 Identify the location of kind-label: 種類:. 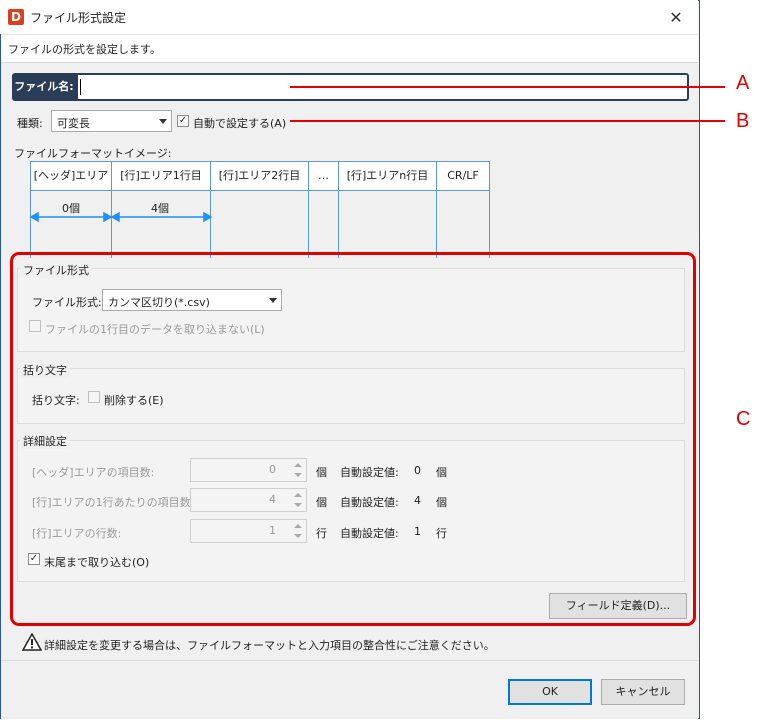
(30, 123).